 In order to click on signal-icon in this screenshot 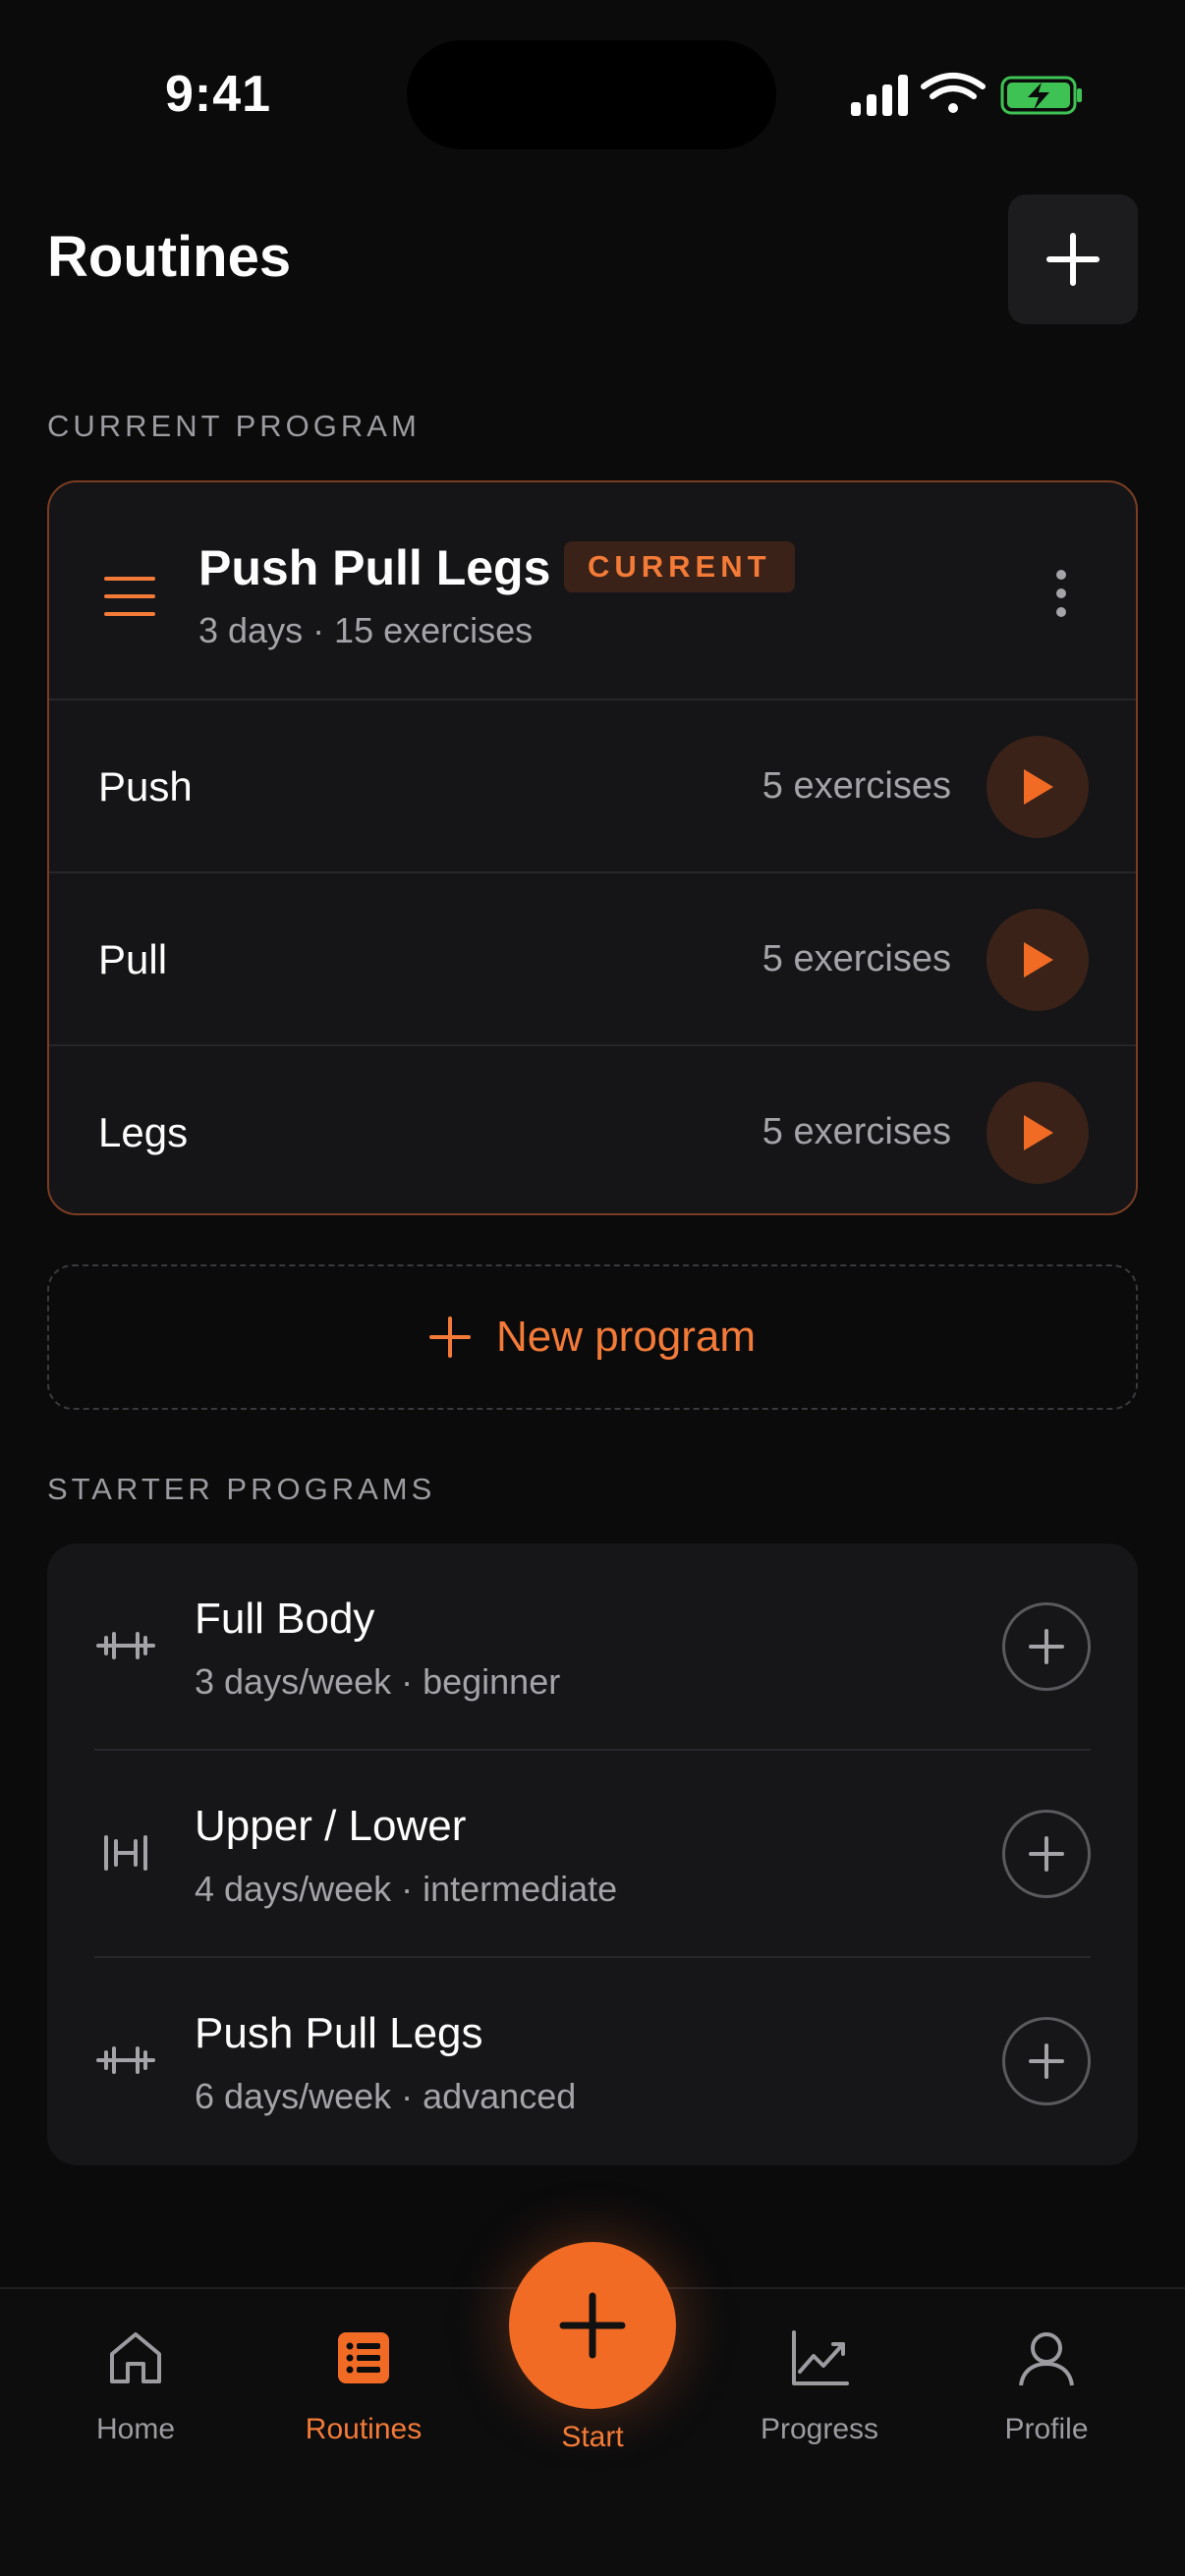, I will do `click(880, 95)`.